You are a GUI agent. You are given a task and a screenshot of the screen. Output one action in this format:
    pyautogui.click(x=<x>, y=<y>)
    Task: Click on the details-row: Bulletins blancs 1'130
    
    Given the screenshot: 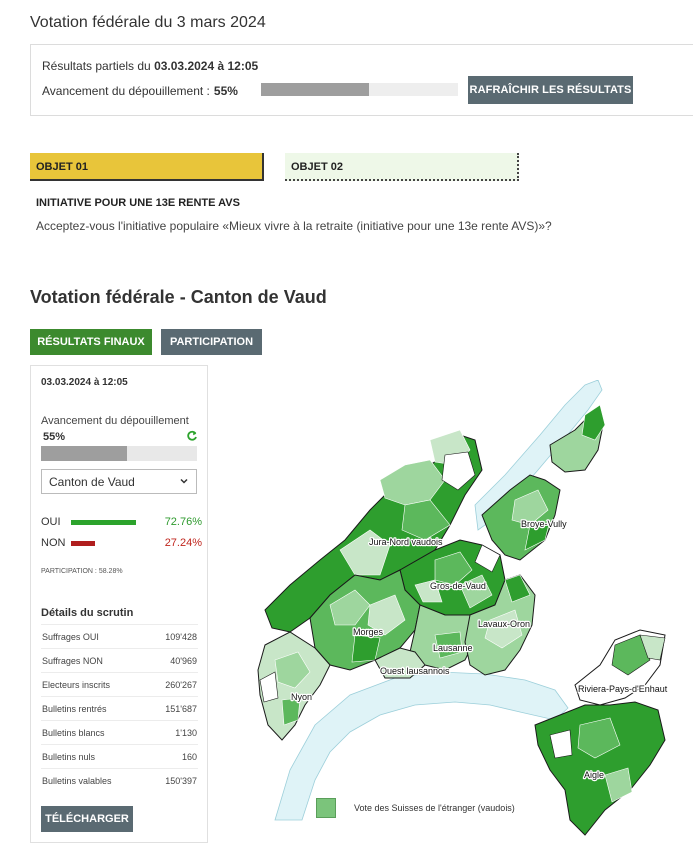 What is the action you would take?
    pyautogui.click(x=119, y=732)
    